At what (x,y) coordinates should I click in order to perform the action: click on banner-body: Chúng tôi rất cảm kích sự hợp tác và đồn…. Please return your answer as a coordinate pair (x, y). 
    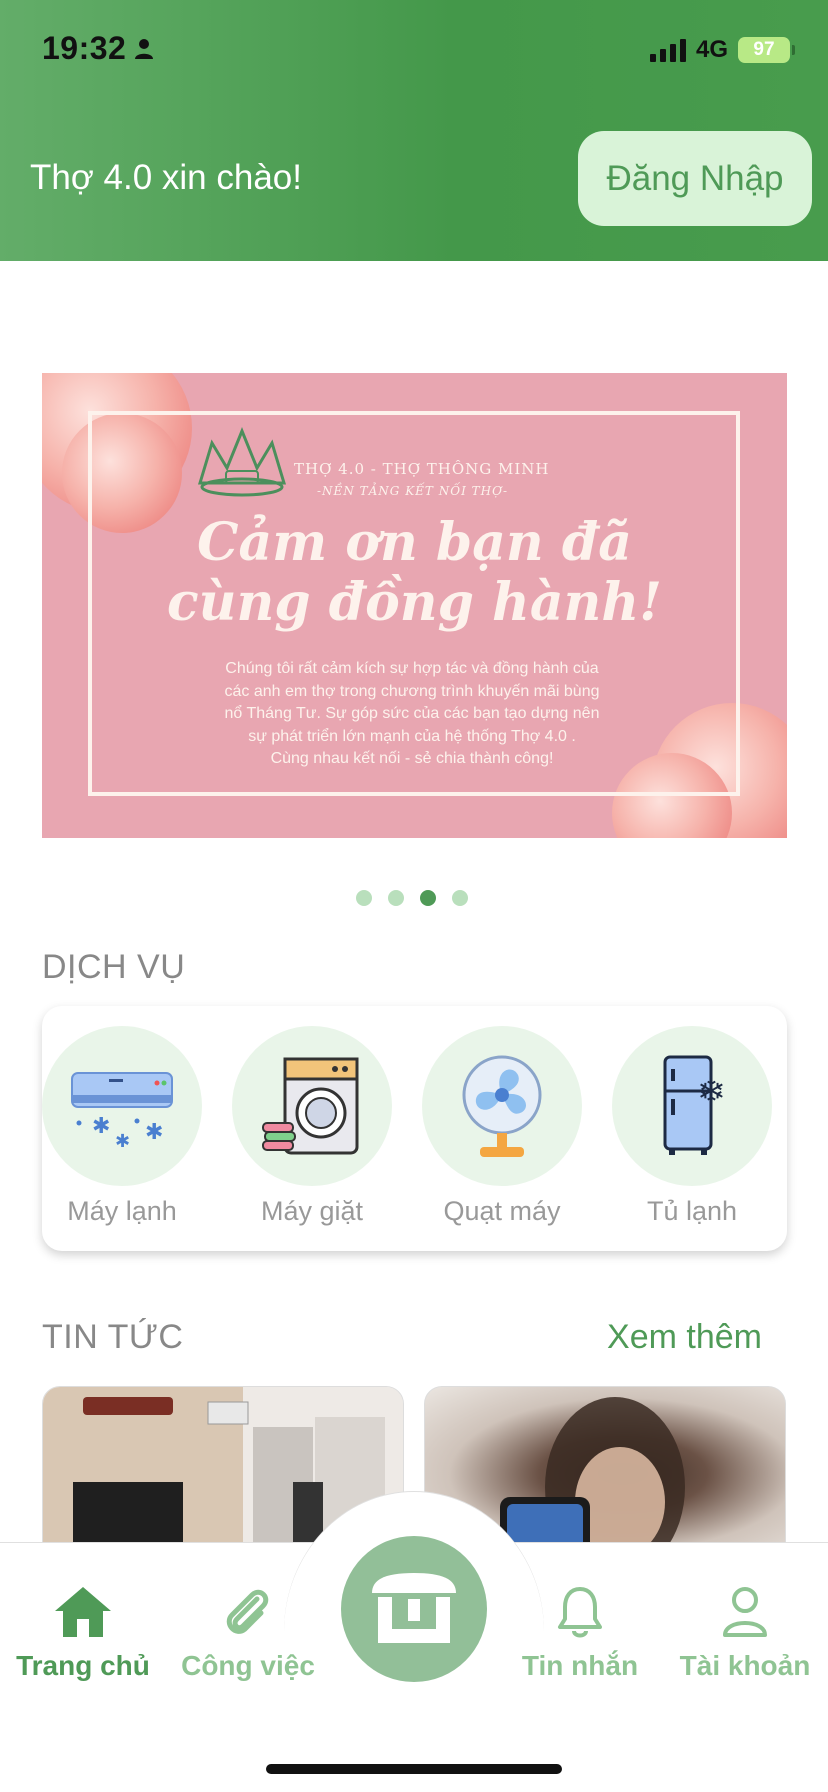
    Looking at the image, I should click on (412, 713).